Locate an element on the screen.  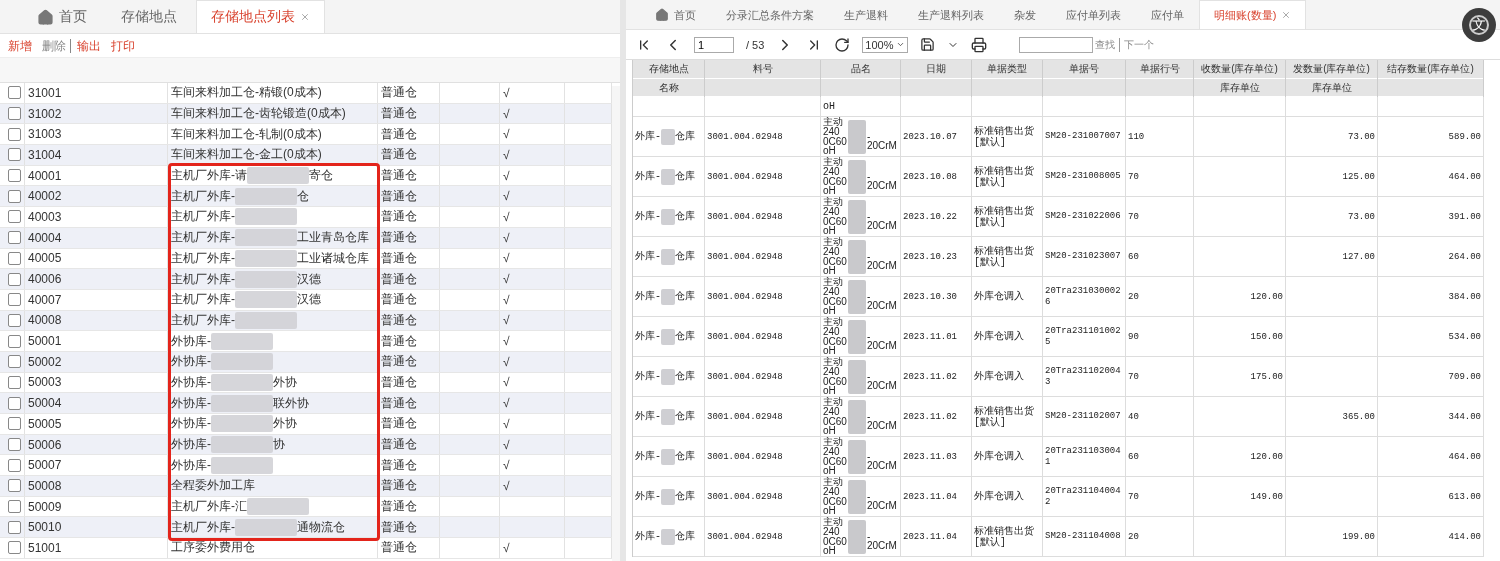
name-cell: 外协 is located at coordinates (285, 424).